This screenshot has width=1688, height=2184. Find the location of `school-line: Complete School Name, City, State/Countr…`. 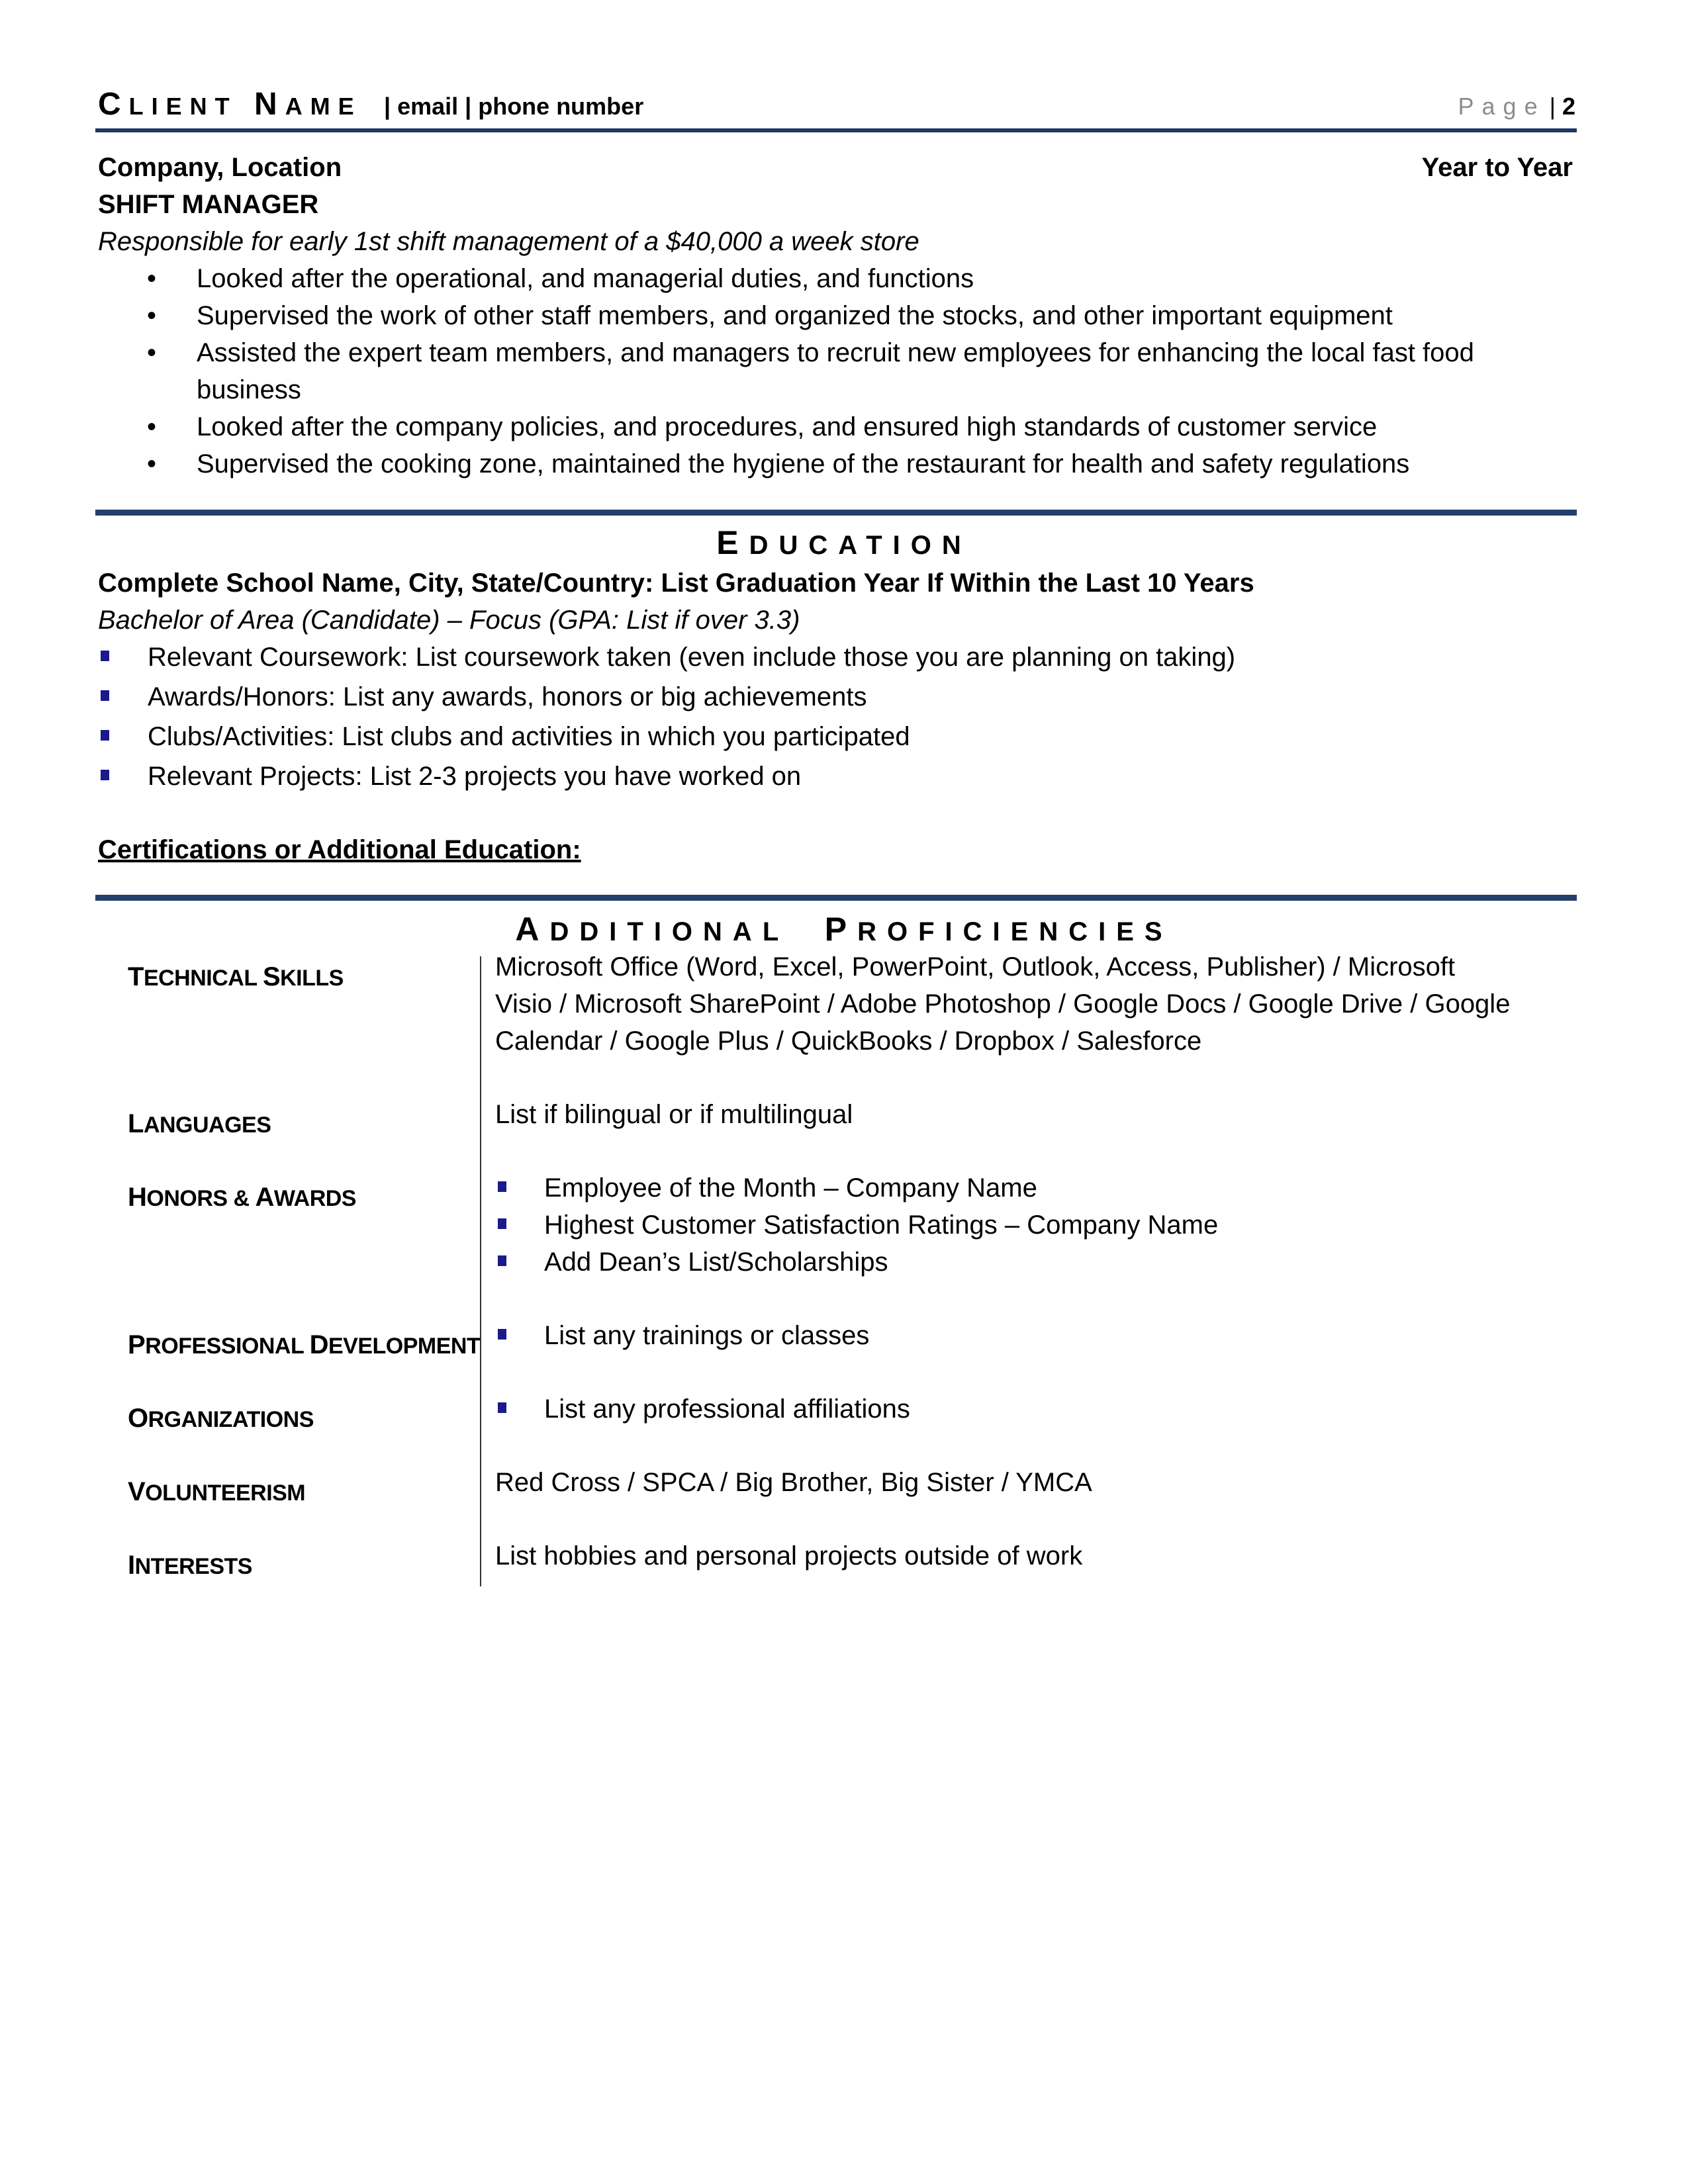

school-line: Complete School Name, City, State/Countr… is located at coordinates (676, 583).